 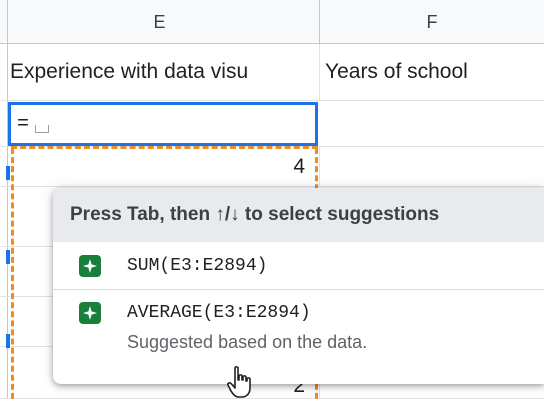 I want to click on suggestion-average: AVERAGE(E3:E2894), so click(x=298, y=313).